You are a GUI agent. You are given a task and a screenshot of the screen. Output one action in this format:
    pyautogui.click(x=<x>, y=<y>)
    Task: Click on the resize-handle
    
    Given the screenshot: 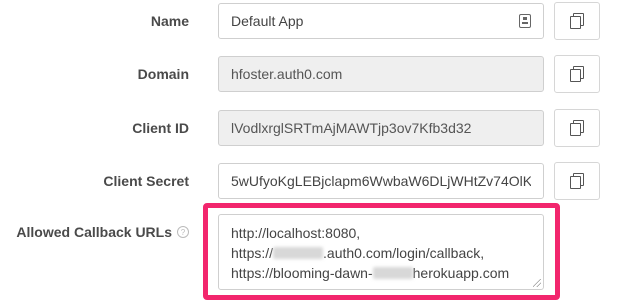 What is the action you would take?
    pyautogui.click(x=537, y=283)
    